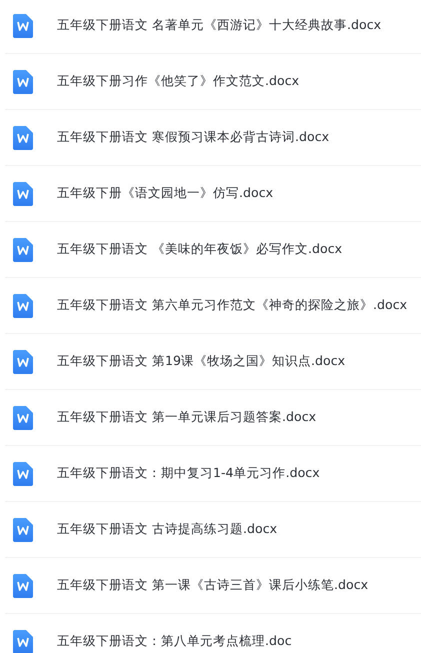  I want to click on file-name: 五年级下册语文 古诗提高练习题.docx, so click(167, 529).